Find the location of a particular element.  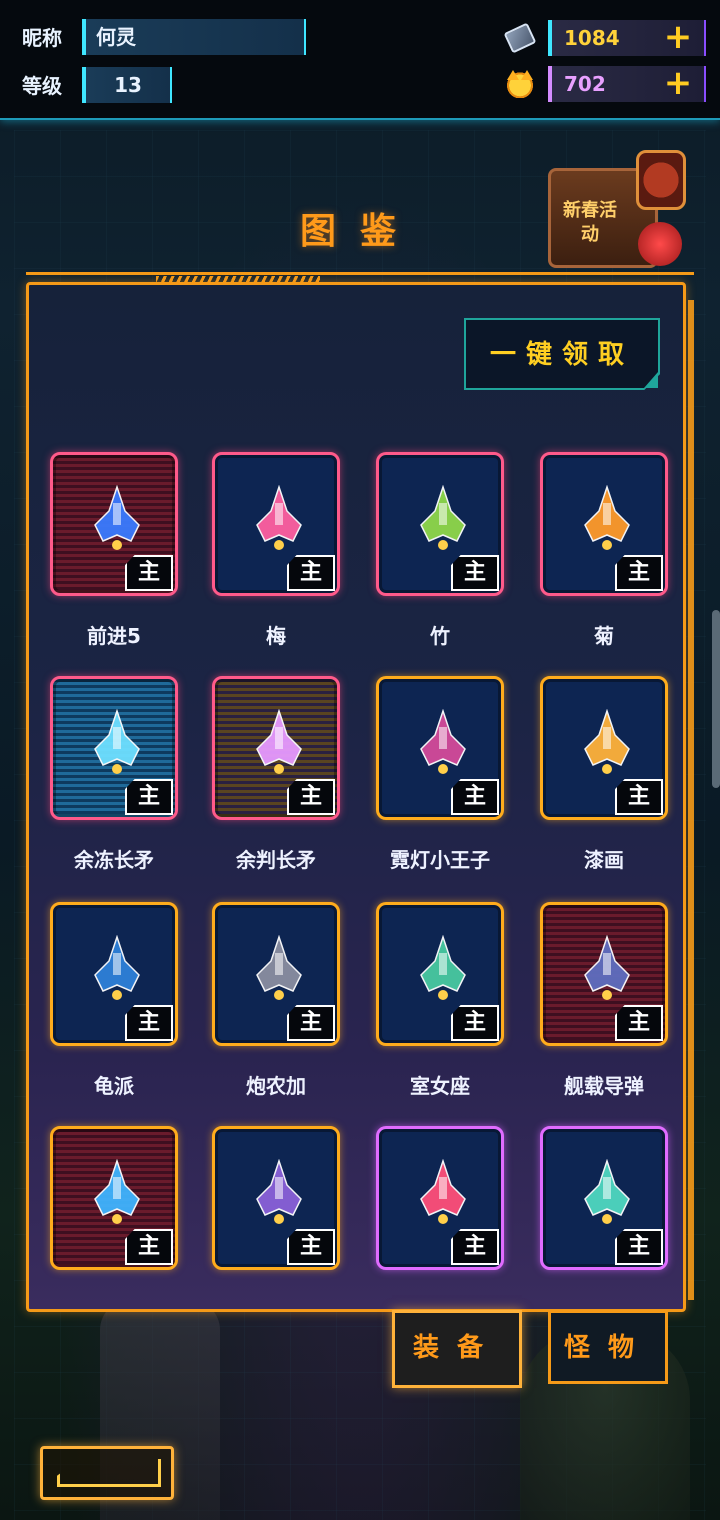

item-name: 前进5 is located at coordinates (114, 636).